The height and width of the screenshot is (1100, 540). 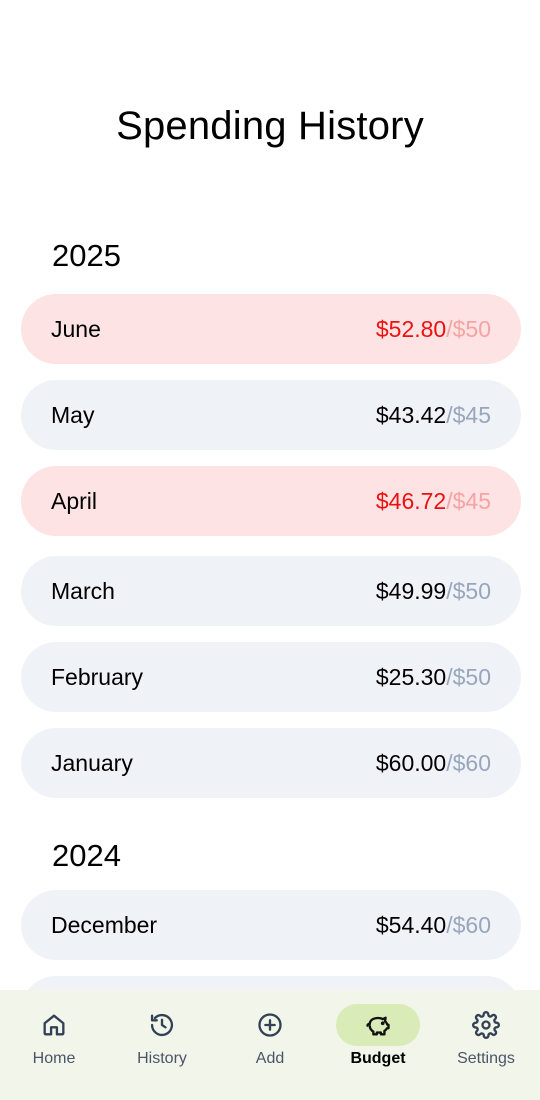 What do you see at coordinates (411, 590) in the screenshot?
I see `spent-amount: $49.99` at bounding box center [411, 590].